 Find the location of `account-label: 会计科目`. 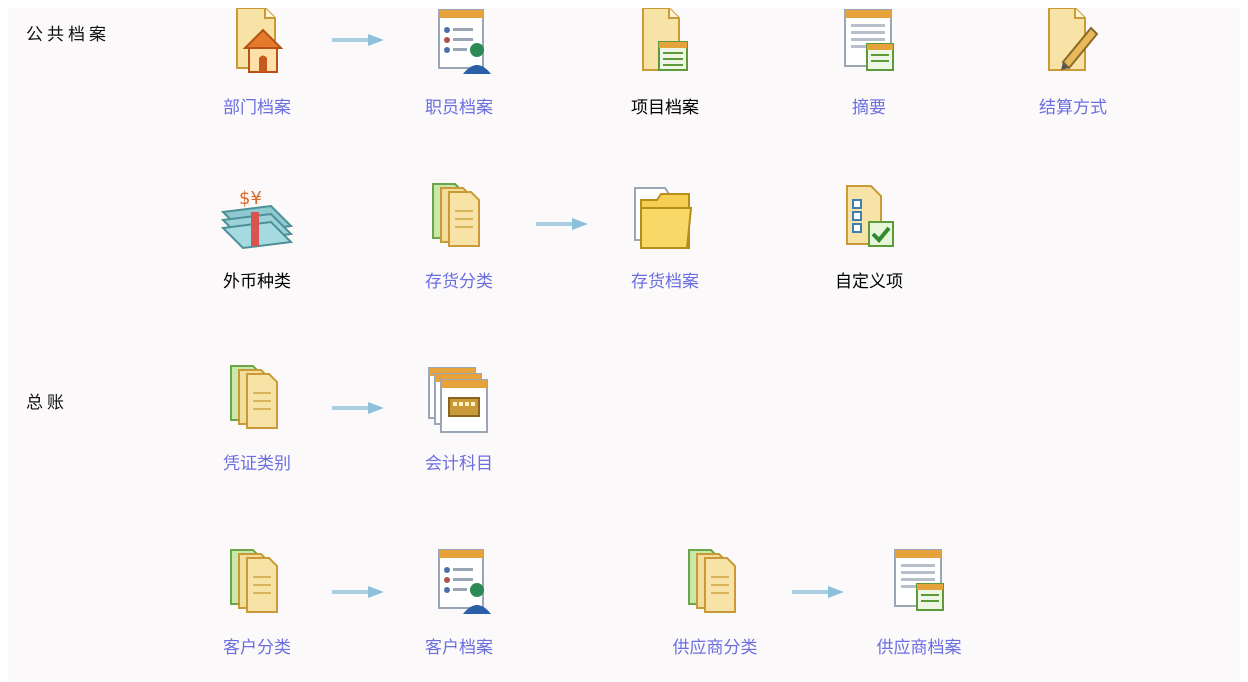

account-label: 会计科目 is located at coordinates (459, 464).